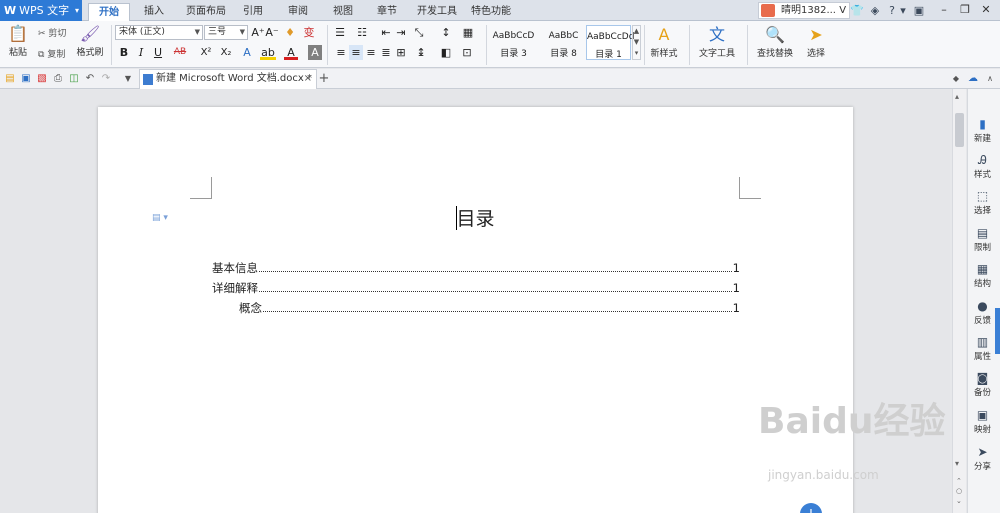 This screenshot has height=513, width=1000. Describe the element at coordinates (997, 331) in the screenshot. I see `panel-expand-tab` at that location.